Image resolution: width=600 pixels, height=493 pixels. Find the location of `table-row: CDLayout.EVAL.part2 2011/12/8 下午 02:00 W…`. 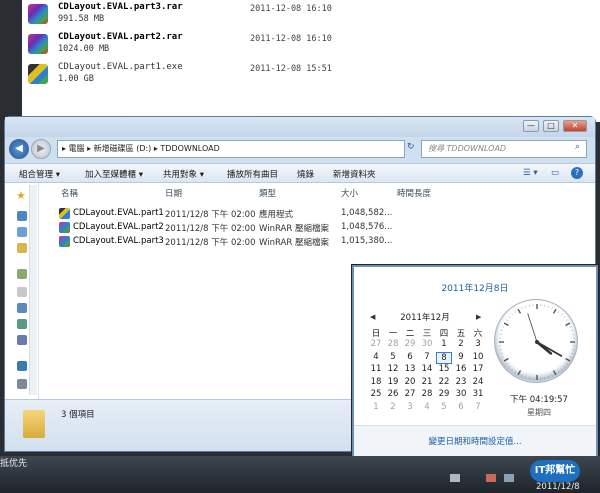

table-row: CDLayout.EVAL.part2 2011/12/8 下午 02:00 W… is located at coordinates (225, 227).